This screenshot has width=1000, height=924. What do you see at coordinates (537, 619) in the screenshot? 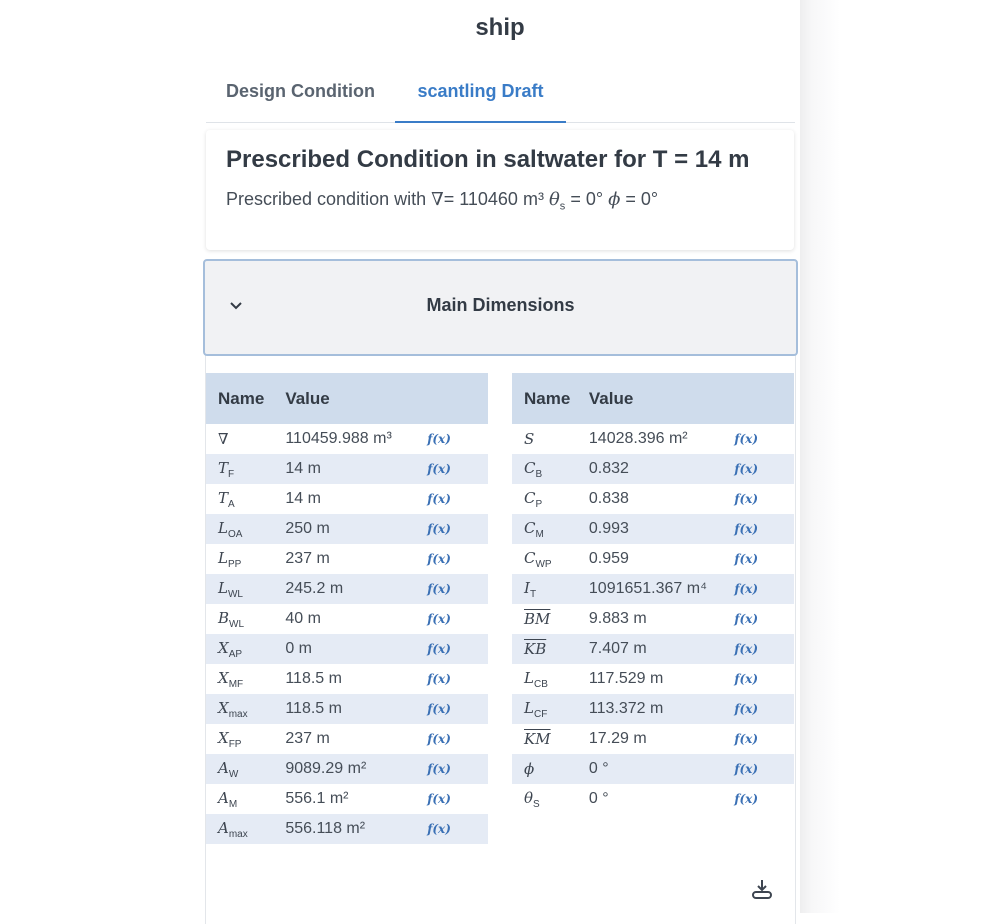
I see `symbol: BM` at bounding box center [537, 619].